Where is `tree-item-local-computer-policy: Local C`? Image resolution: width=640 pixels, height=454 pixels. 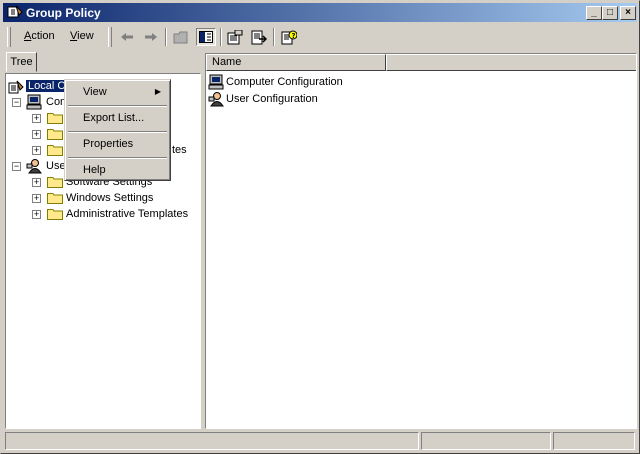 tree-item-local-computer-policy: Local C is located at coordinates (47, 86).